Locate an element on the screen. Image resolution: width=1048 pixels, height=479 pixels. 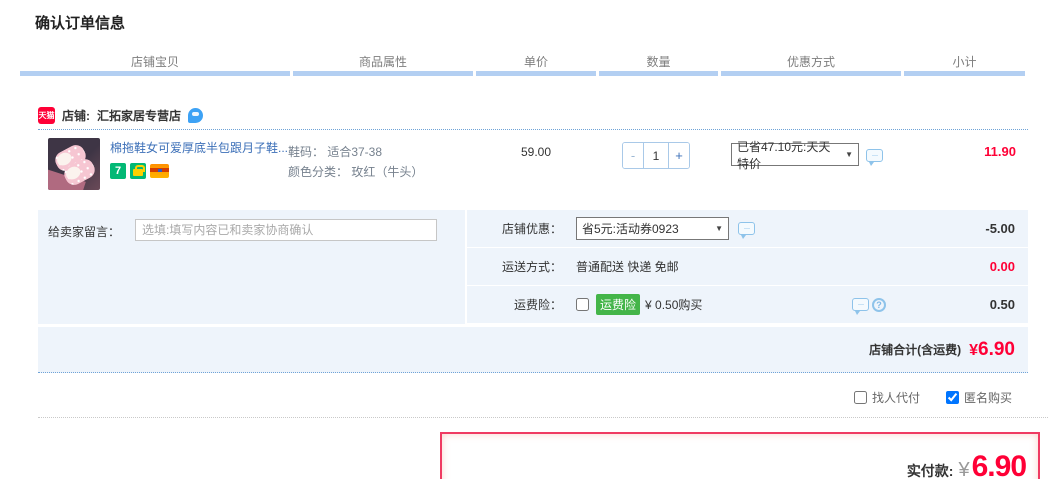
shop-discount-row: 店铺优惠： 省5元:活动券0923 ▼ ··· -5.00 is located at coordinates (747, 228).